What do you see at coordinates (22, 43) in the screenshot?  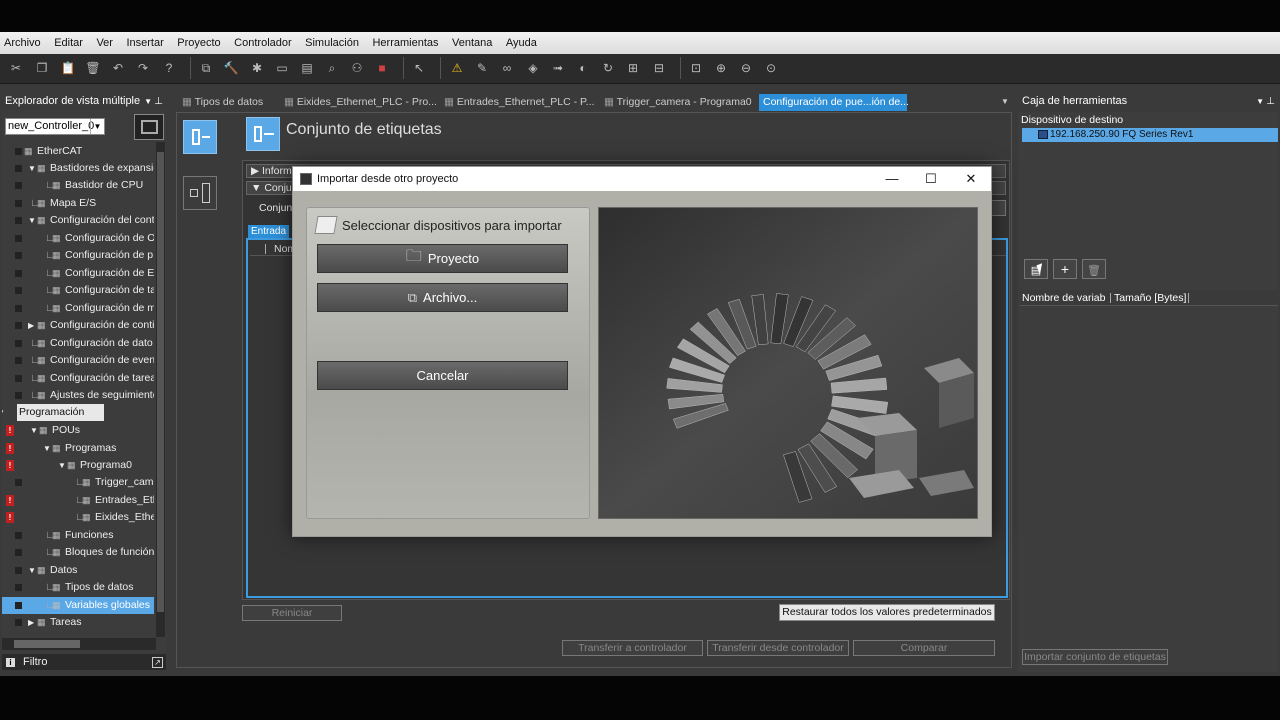 I see `menu-item-0: Archivo` at bounding box center [22, 43].